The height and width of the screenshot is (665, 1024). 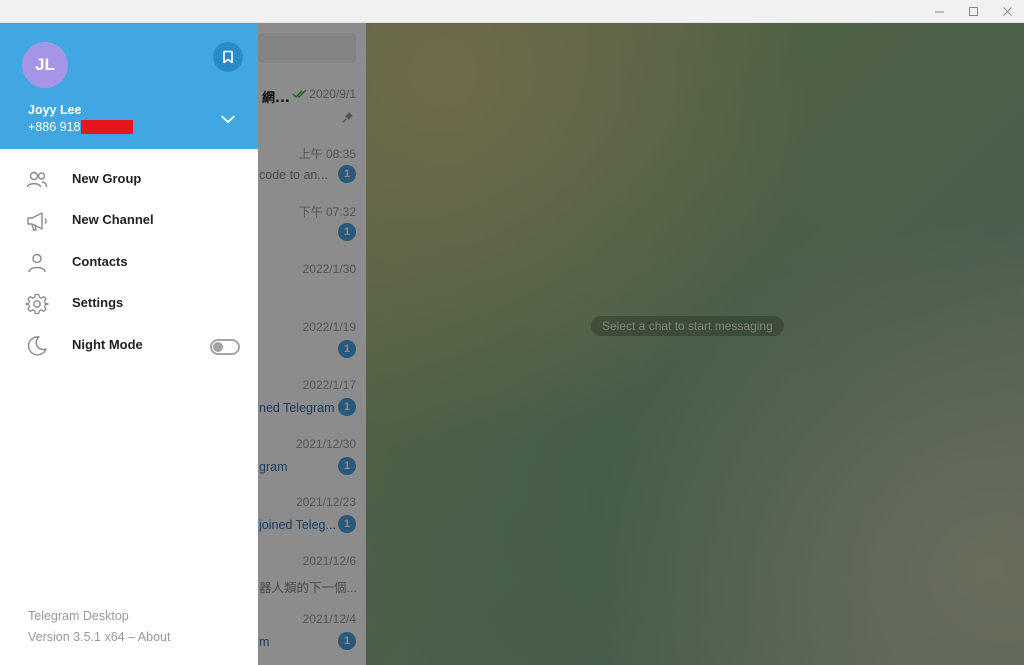 What do you see at coordinates (55, 110) in the screenshot?
I see `user-name: Joyy Lee` at bounding box center [55, 110].